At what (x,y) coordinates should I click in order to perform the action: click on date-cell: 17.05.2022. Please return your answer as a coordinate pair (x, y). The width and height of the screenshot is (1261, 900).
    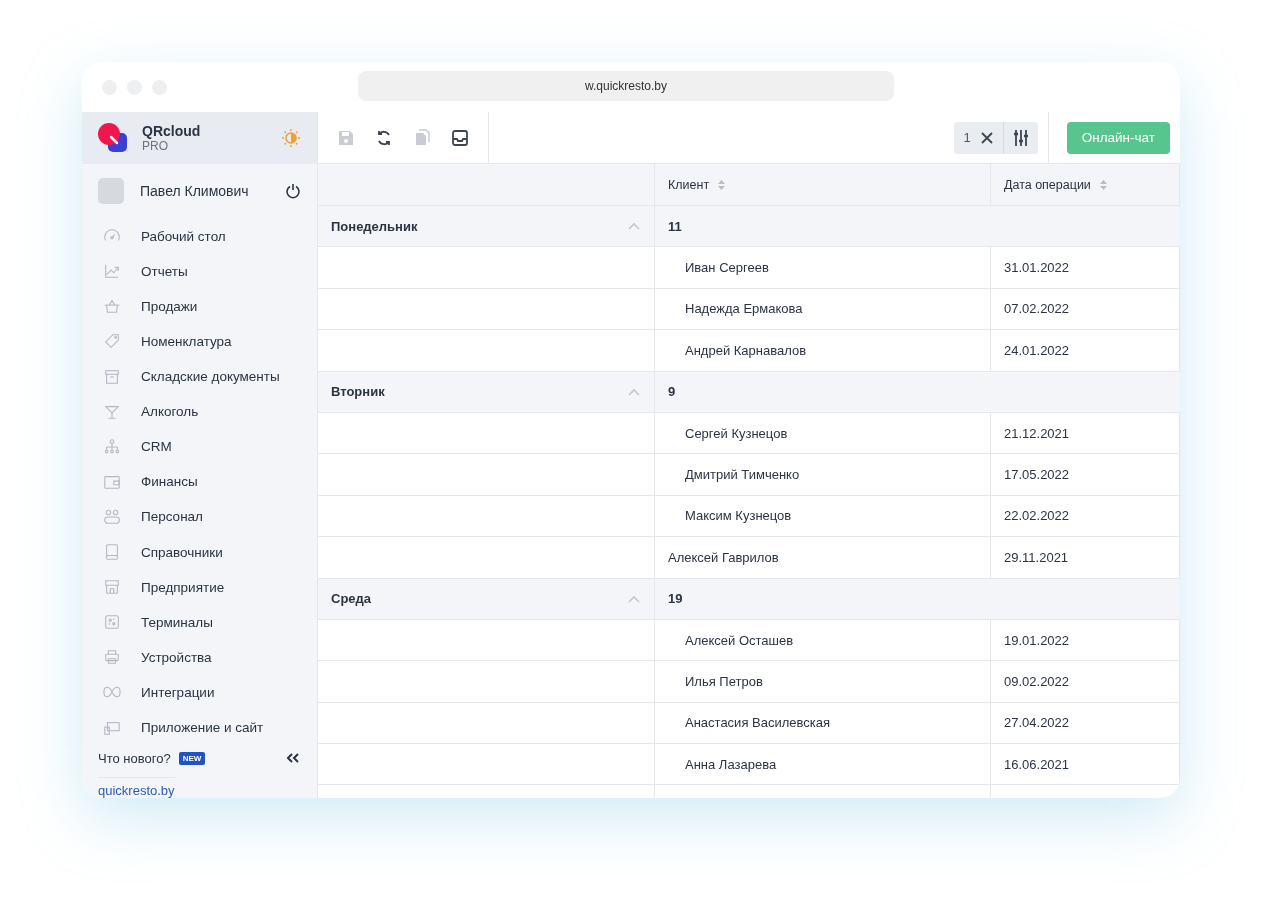
    Looking at the image, I should click on (1085, 474).